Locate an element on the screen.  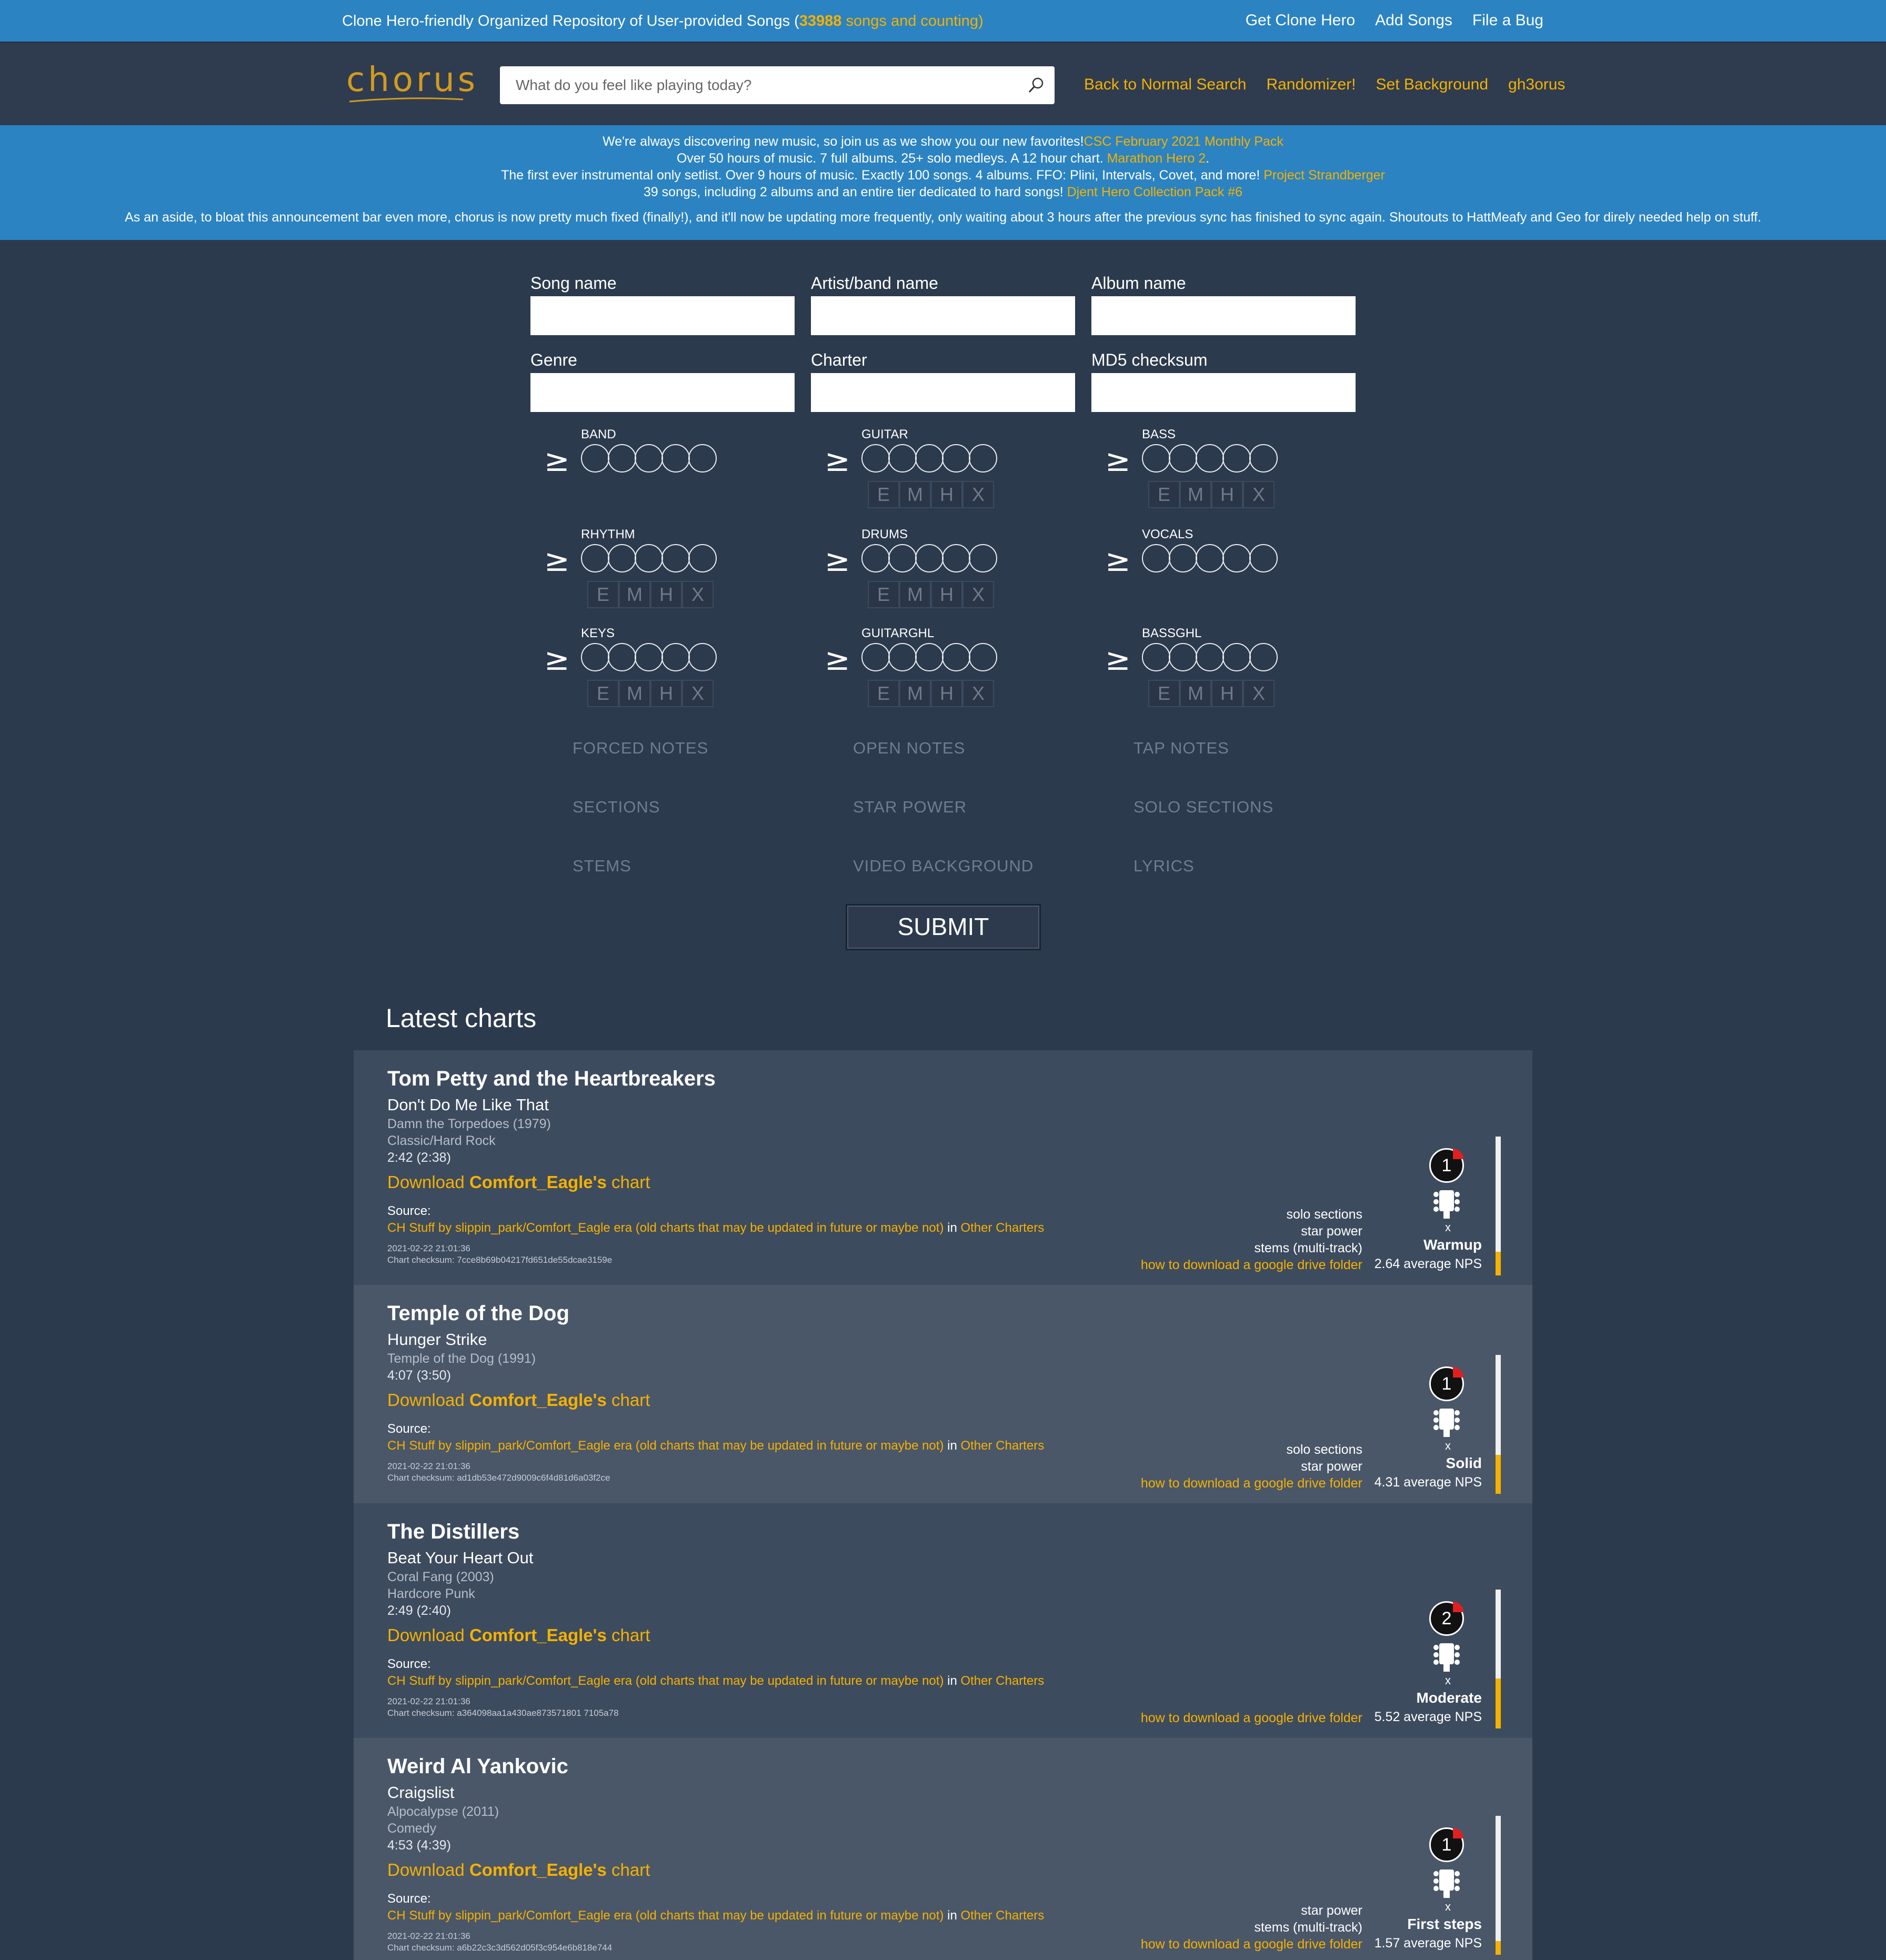
add-songs-link: Add Songs is located at coordinates (1413, 20).